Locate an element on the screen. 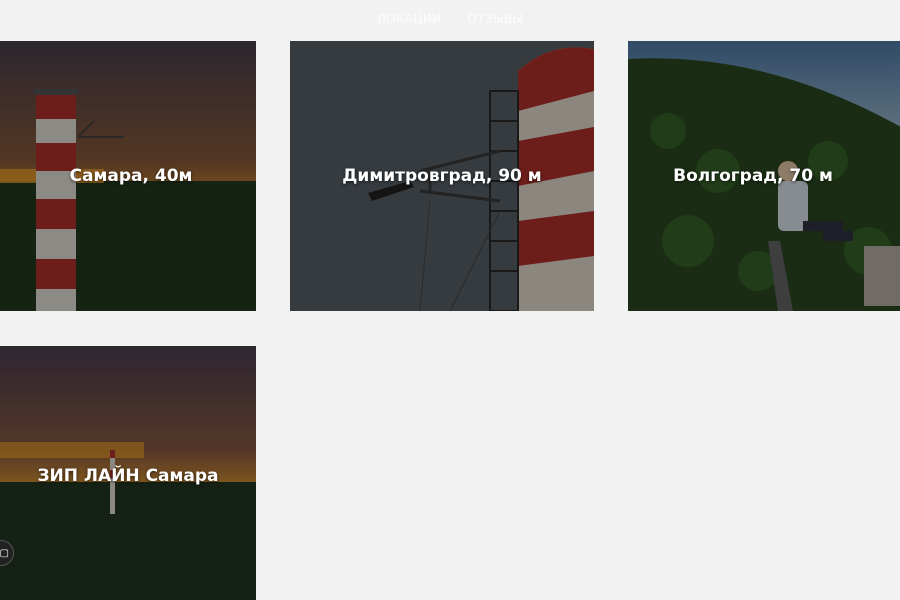  location-card-zipline-samara: ЗИП ЛАЙН Самара is located at coordinates (128, 473).